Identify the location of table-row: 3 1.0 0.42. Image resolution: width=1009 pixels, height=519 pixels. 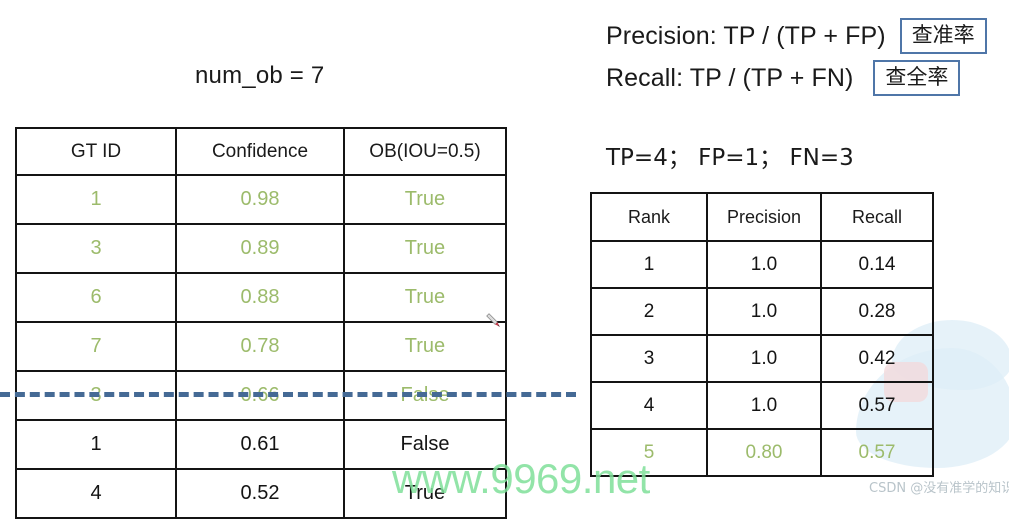
(762, 358).